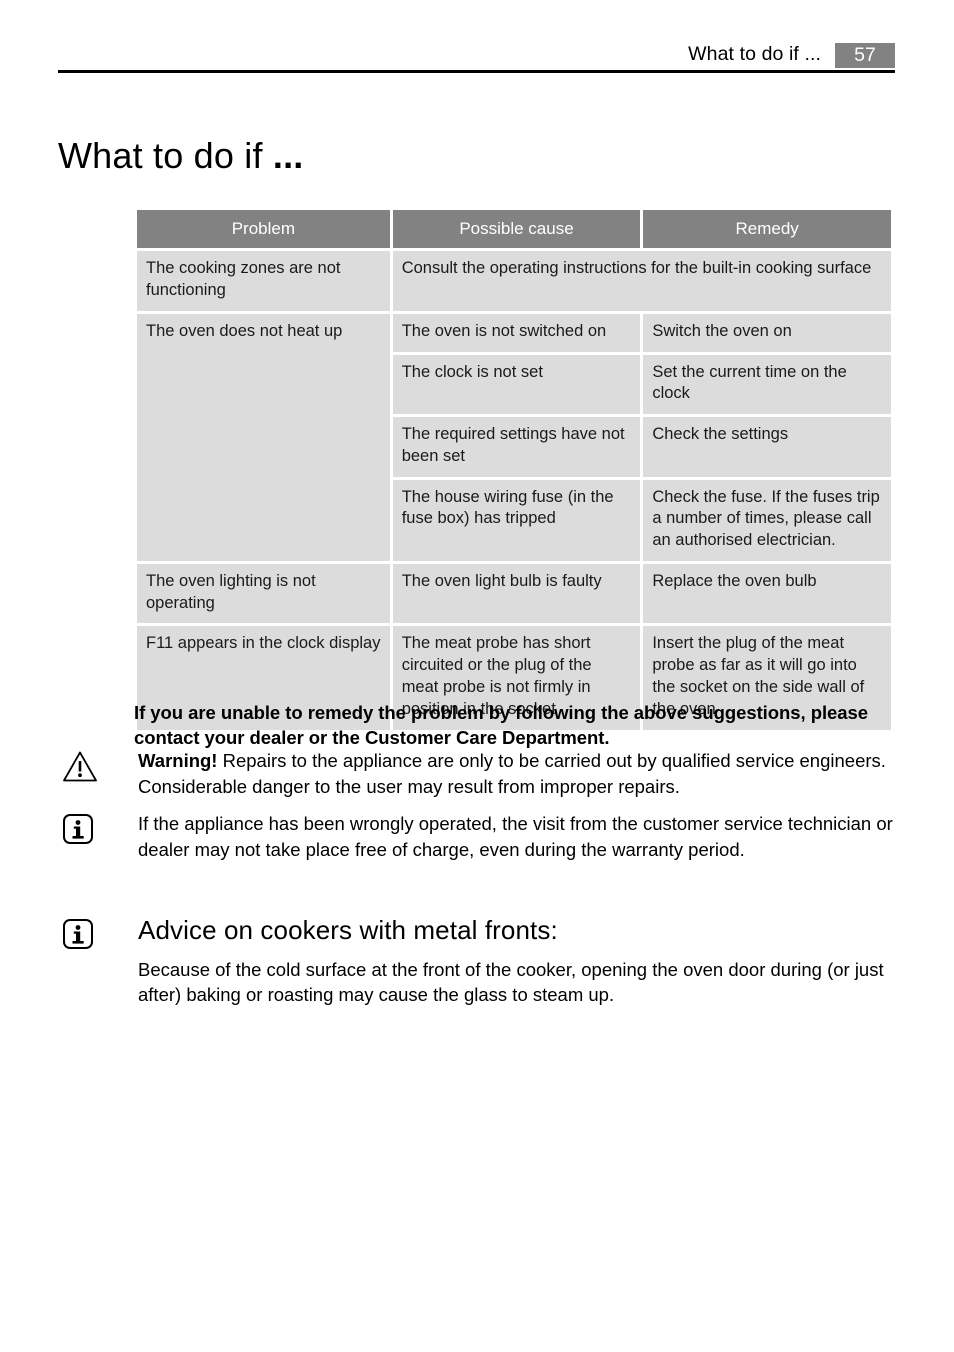 This screenshot has height=1352, width=954. Describe the element at coordinates (767, 447) in the screenshot. I see `cell-remedy: Check the settings` at that location.